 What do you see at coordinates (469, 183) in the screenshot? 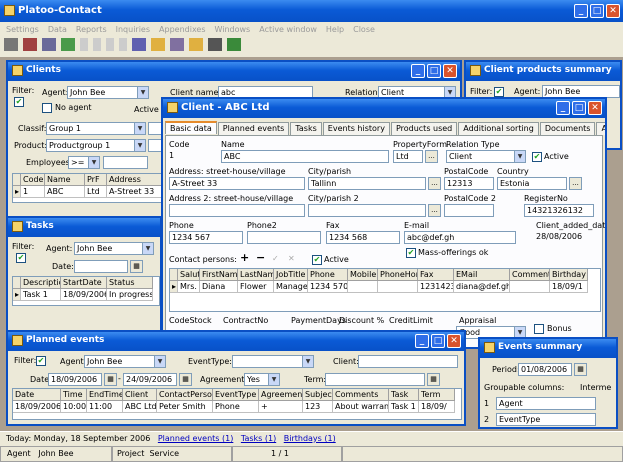
I see `postal-input: 12313` at bounding box center [469, 183].